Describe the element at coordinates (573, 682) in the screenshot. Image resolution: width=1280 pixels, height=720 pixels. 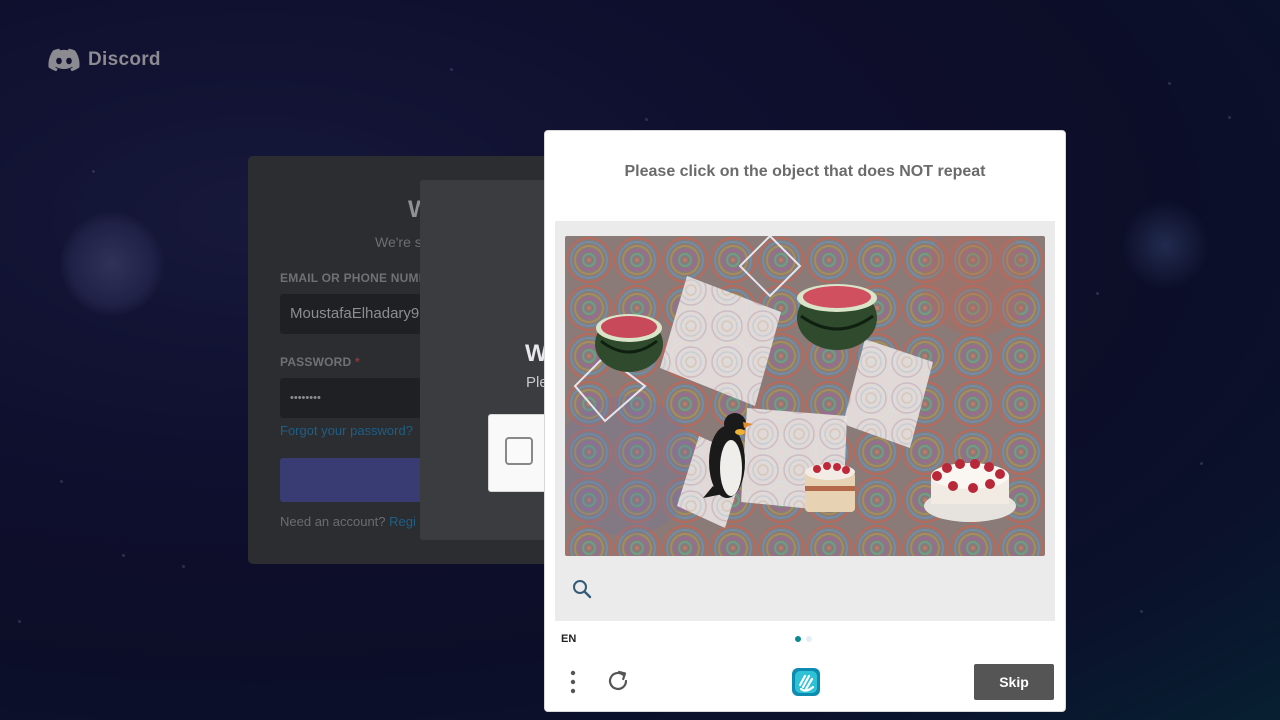
I see `vertical-dots-icon` at that location.